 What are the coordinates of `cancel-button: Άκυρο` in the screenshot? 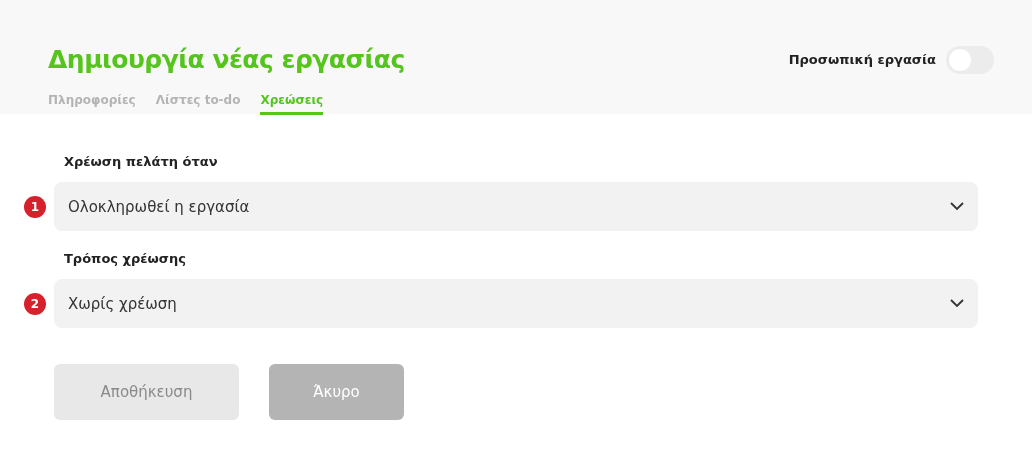 It's located at (336, 392).